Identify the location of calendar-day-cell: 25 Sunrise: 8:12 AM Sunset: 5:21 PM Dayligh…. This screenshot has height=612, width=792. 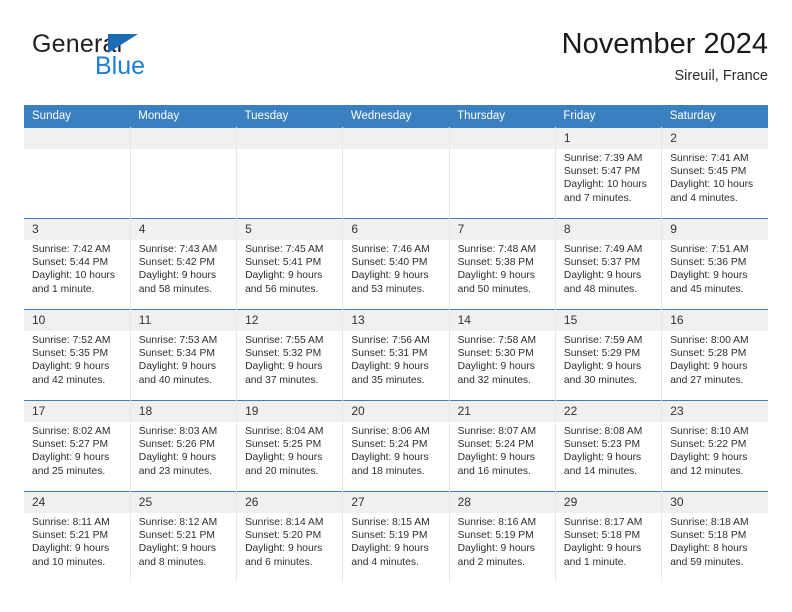
(183, 536).